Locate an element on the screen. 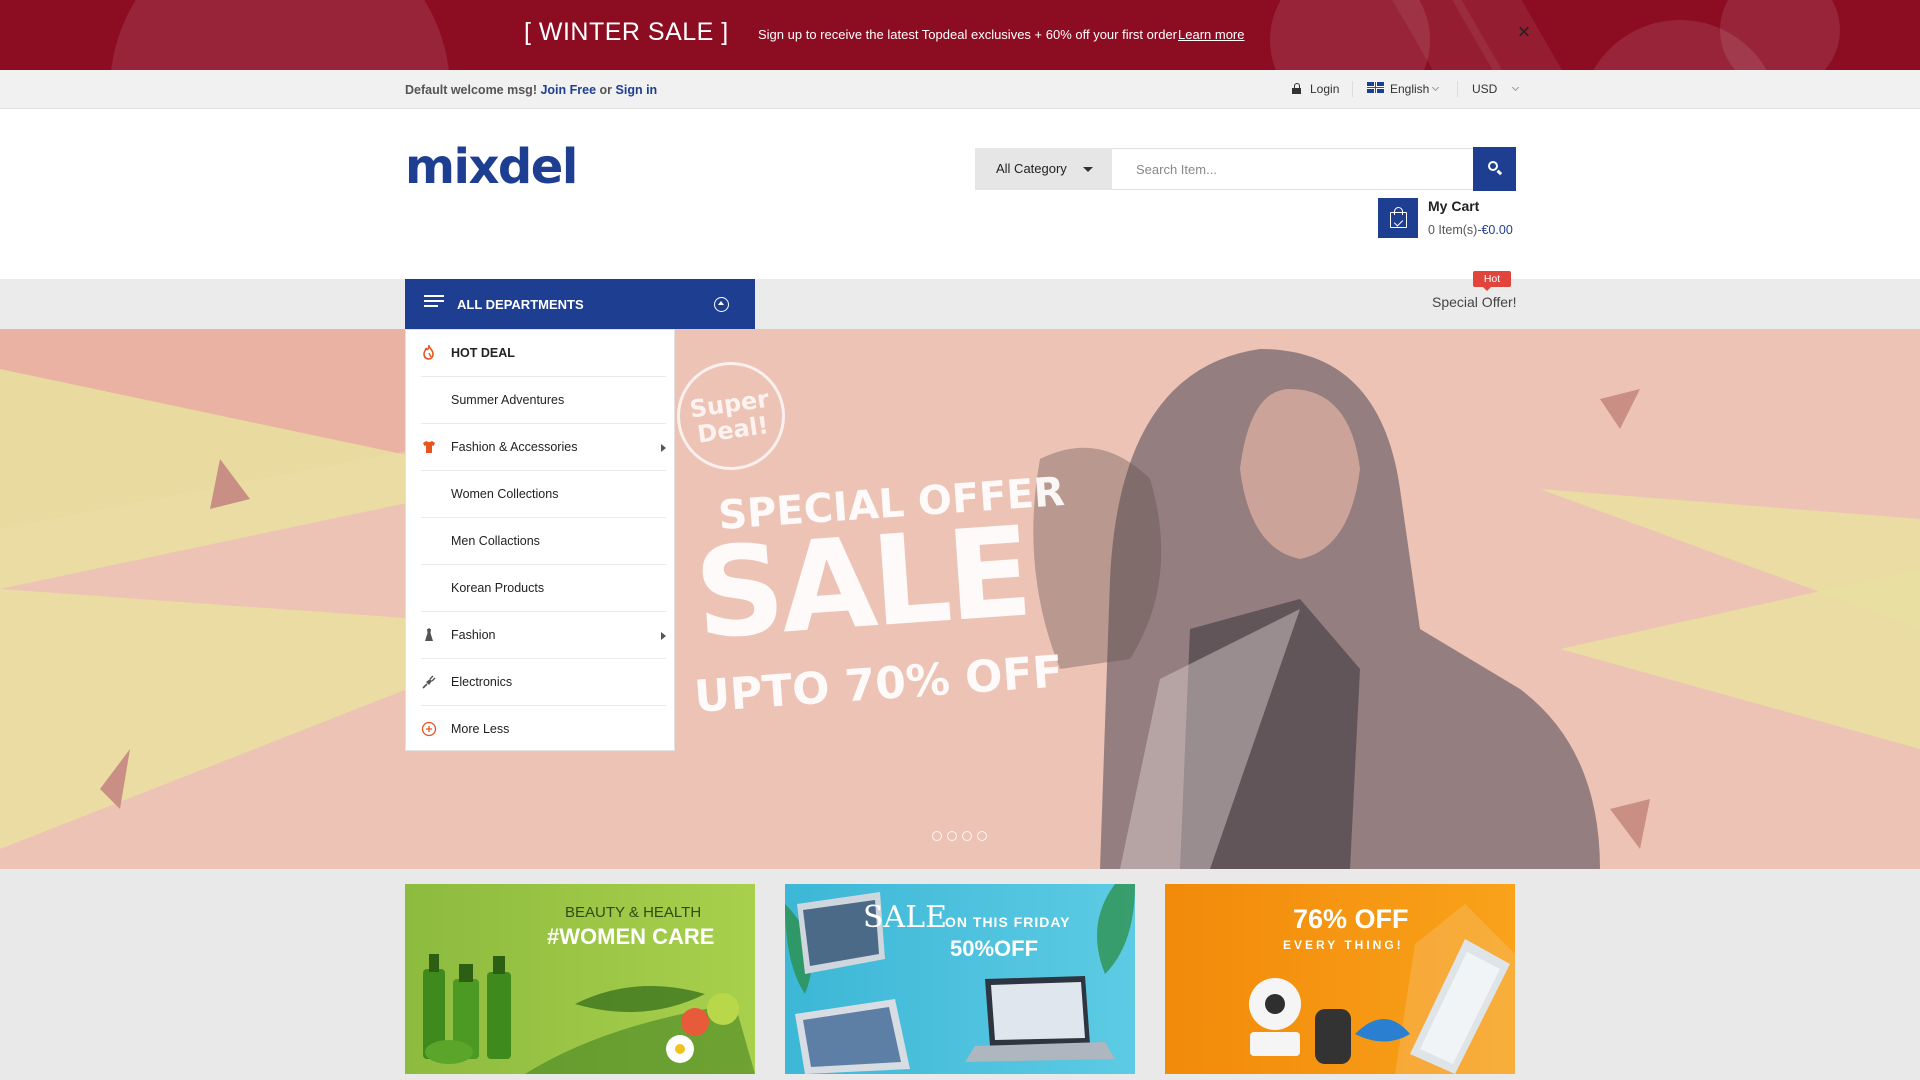 The height and width of the screenshot is (1080, 1920). dress-icon is located at coordinates (429, 634).